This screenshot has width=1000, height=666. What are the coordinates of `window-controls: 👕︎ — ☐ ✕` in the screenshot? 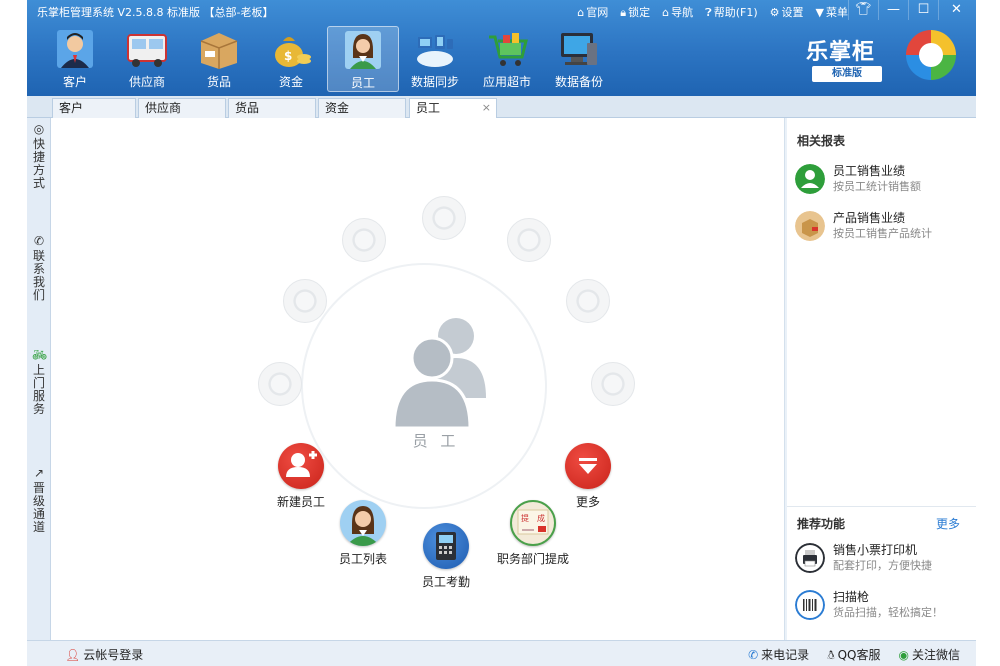 It's located at (911, 10).